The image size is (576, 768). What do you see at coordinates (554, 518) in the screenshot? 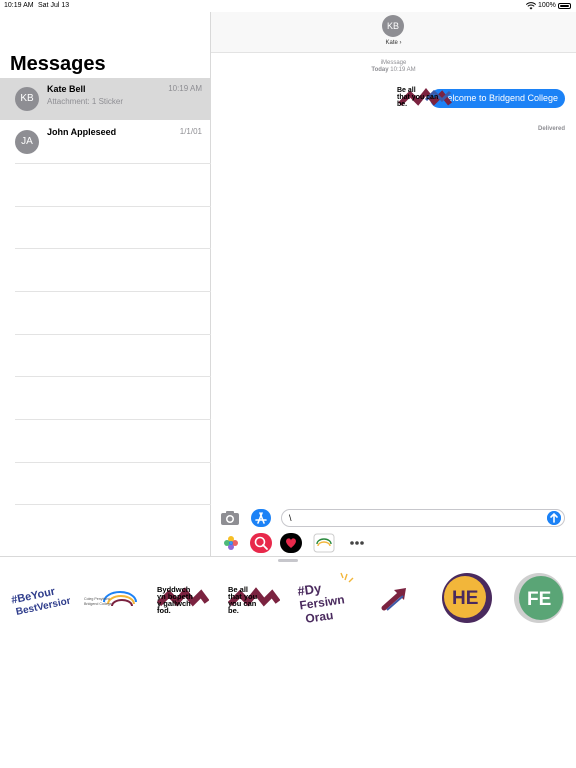
I see `send-button` at bounding box center [554, 518].